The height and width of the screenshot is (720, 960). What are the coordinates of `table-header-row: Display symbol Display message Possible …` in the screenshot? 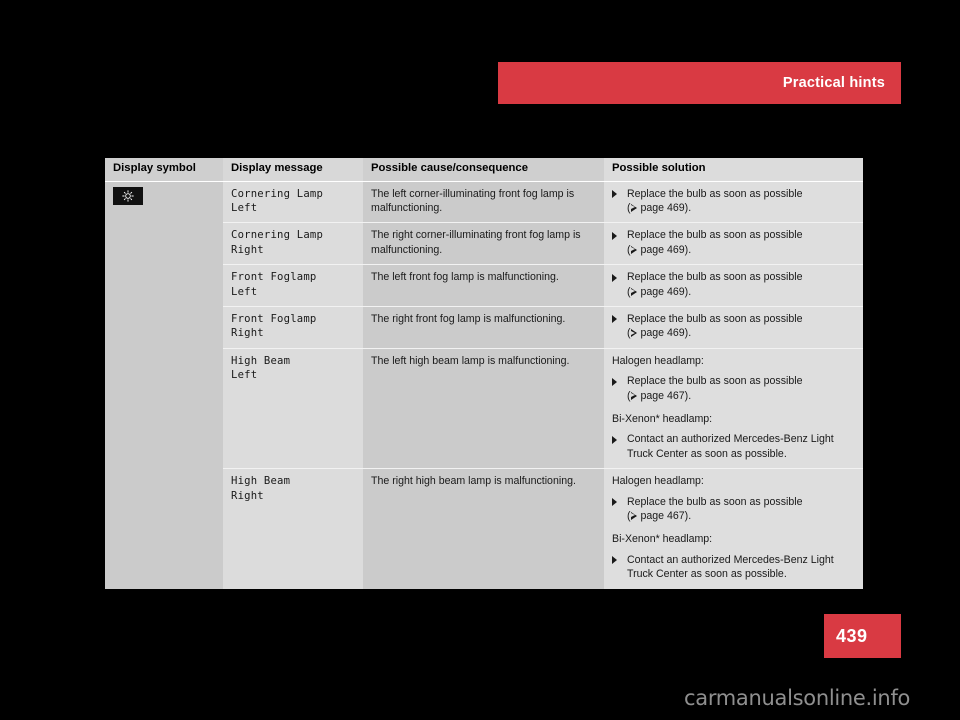 It's located at (484, 169).